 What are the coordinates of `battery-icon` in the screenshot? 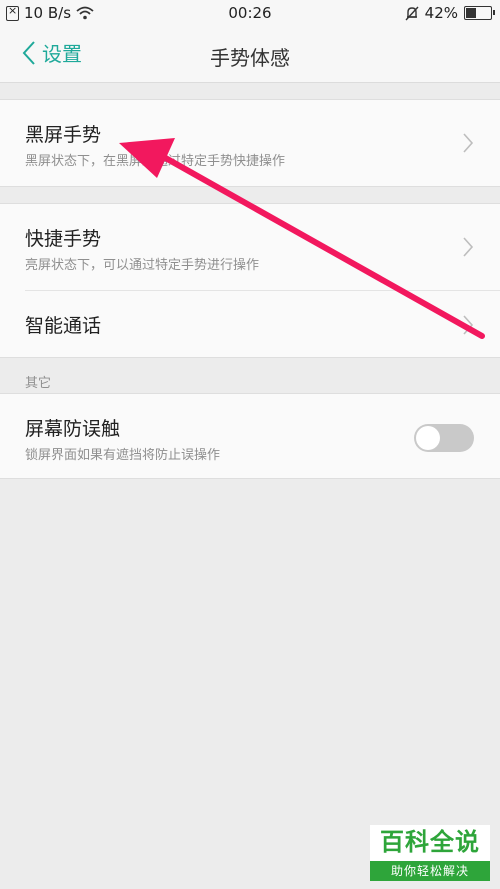 It's located at (479, 13).